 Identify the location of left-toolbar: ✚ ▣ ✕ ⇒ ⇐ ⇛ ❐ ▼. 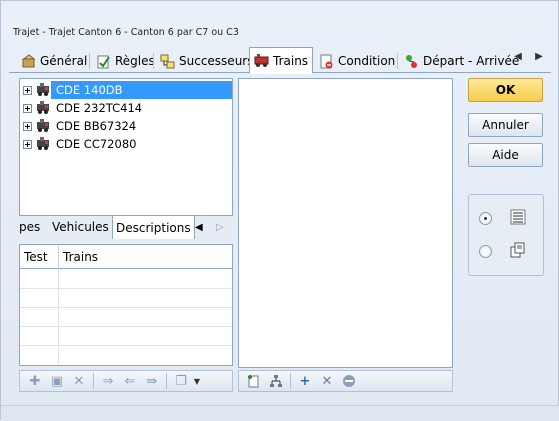
(126, 381).